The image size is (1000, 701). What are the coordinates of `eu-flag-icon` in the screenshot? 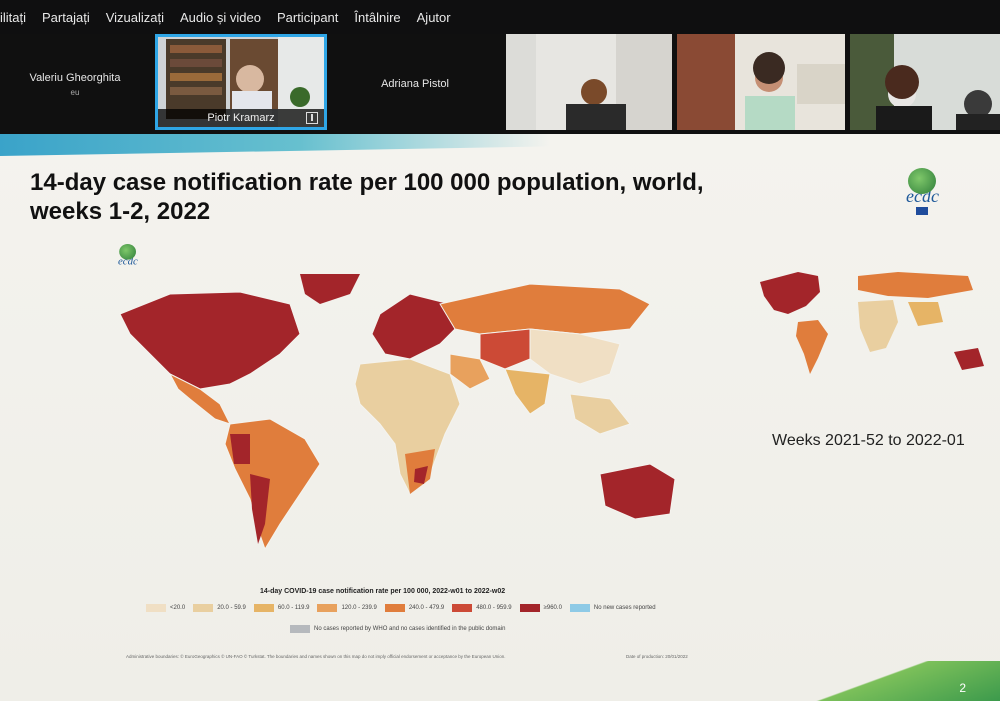 It's located at (922, 211).